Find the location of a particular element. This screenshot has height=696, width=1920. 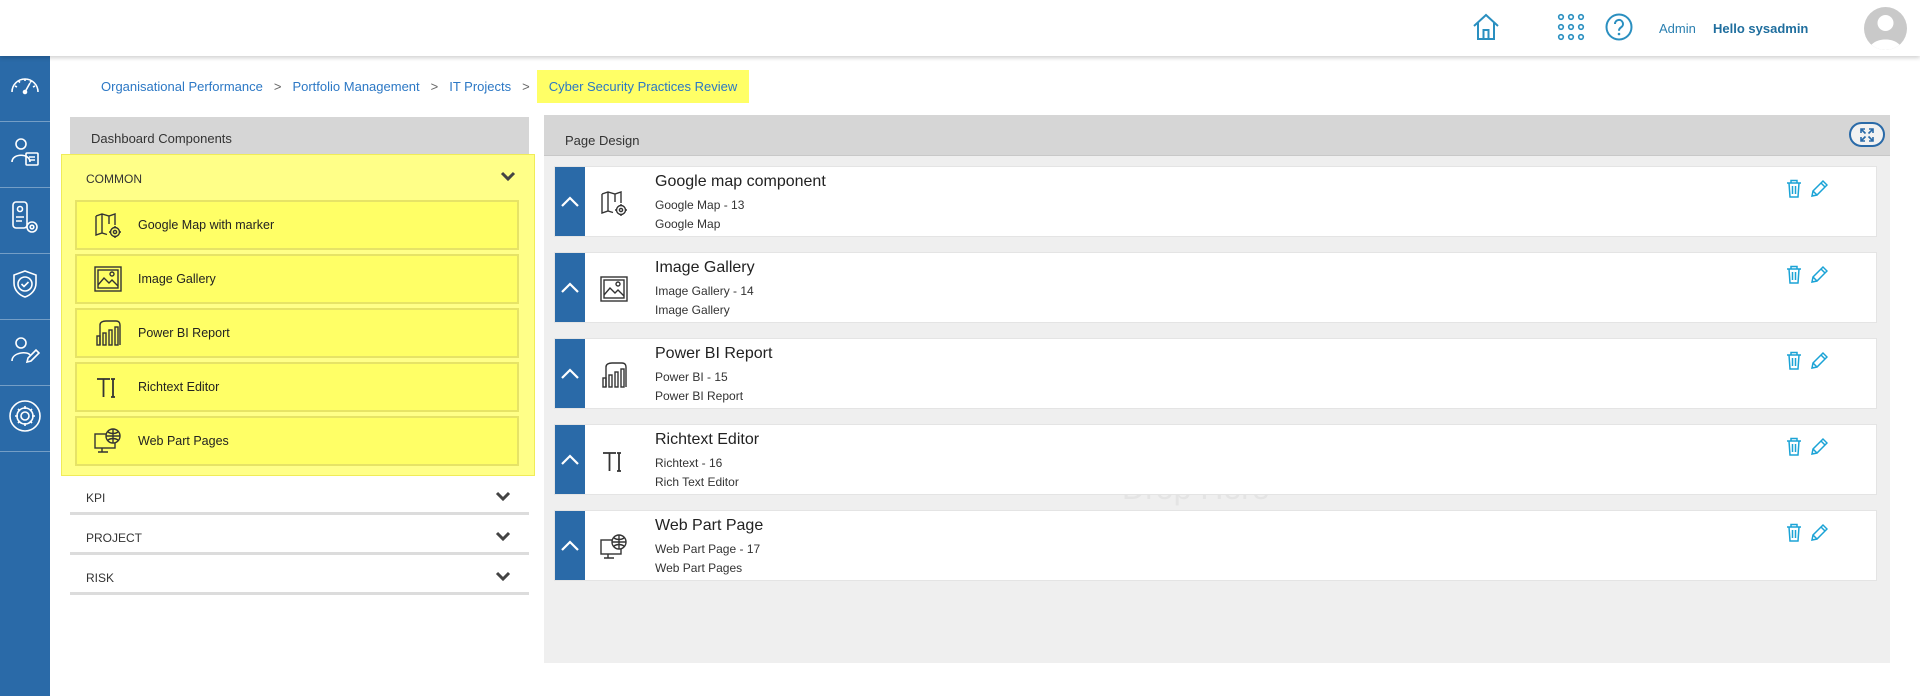

breadcrumb-item-organisational-performance: Organisational Performance is located at coordinates (182, 86).